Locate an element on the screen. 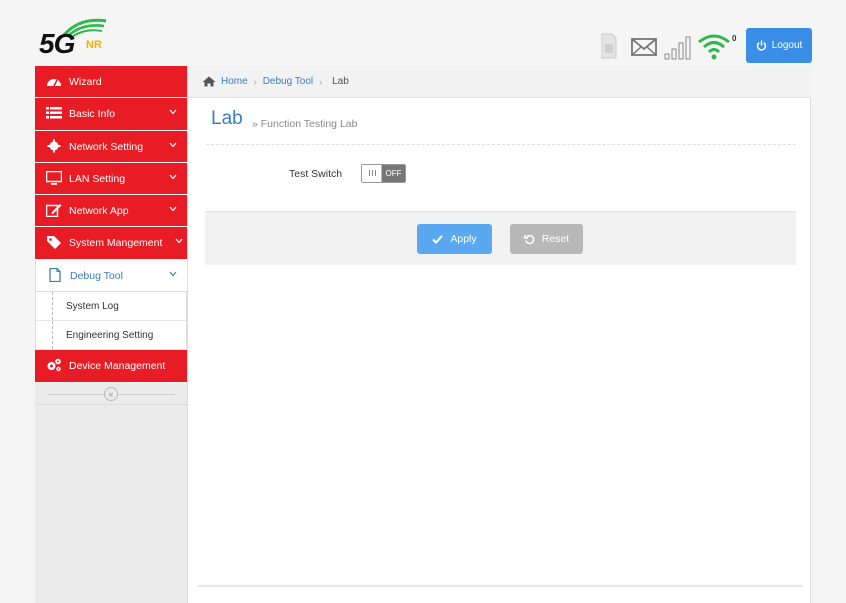  sidebar-item-network-setting: Network Setting is located at coordinates (111, 147).